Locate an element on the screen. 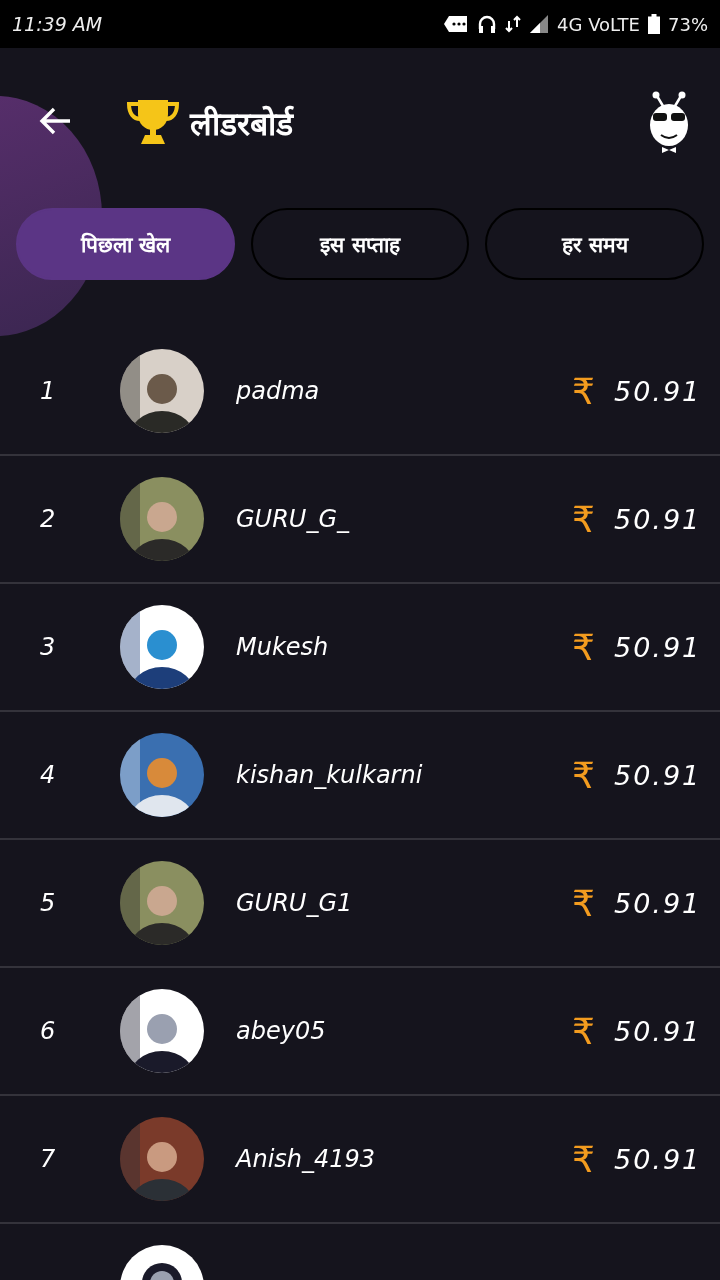  player-name: GURU_G1 is located at coordinates (295, 903).